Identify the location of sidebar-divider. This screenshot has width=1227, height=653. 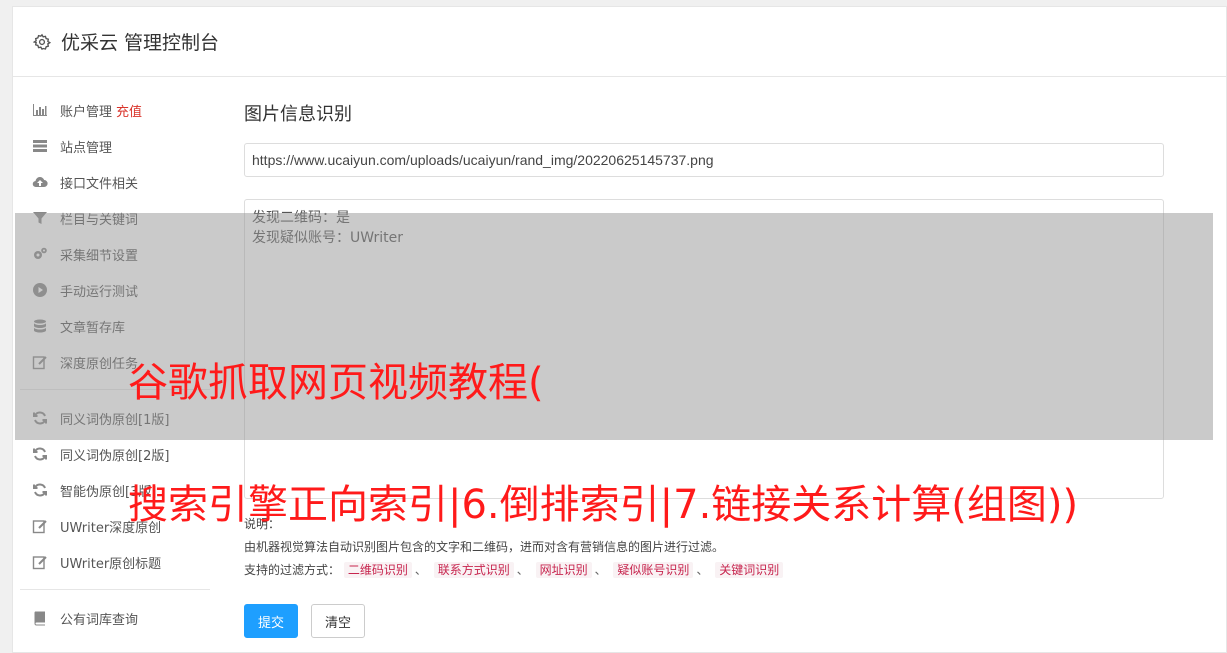
(115, 589).